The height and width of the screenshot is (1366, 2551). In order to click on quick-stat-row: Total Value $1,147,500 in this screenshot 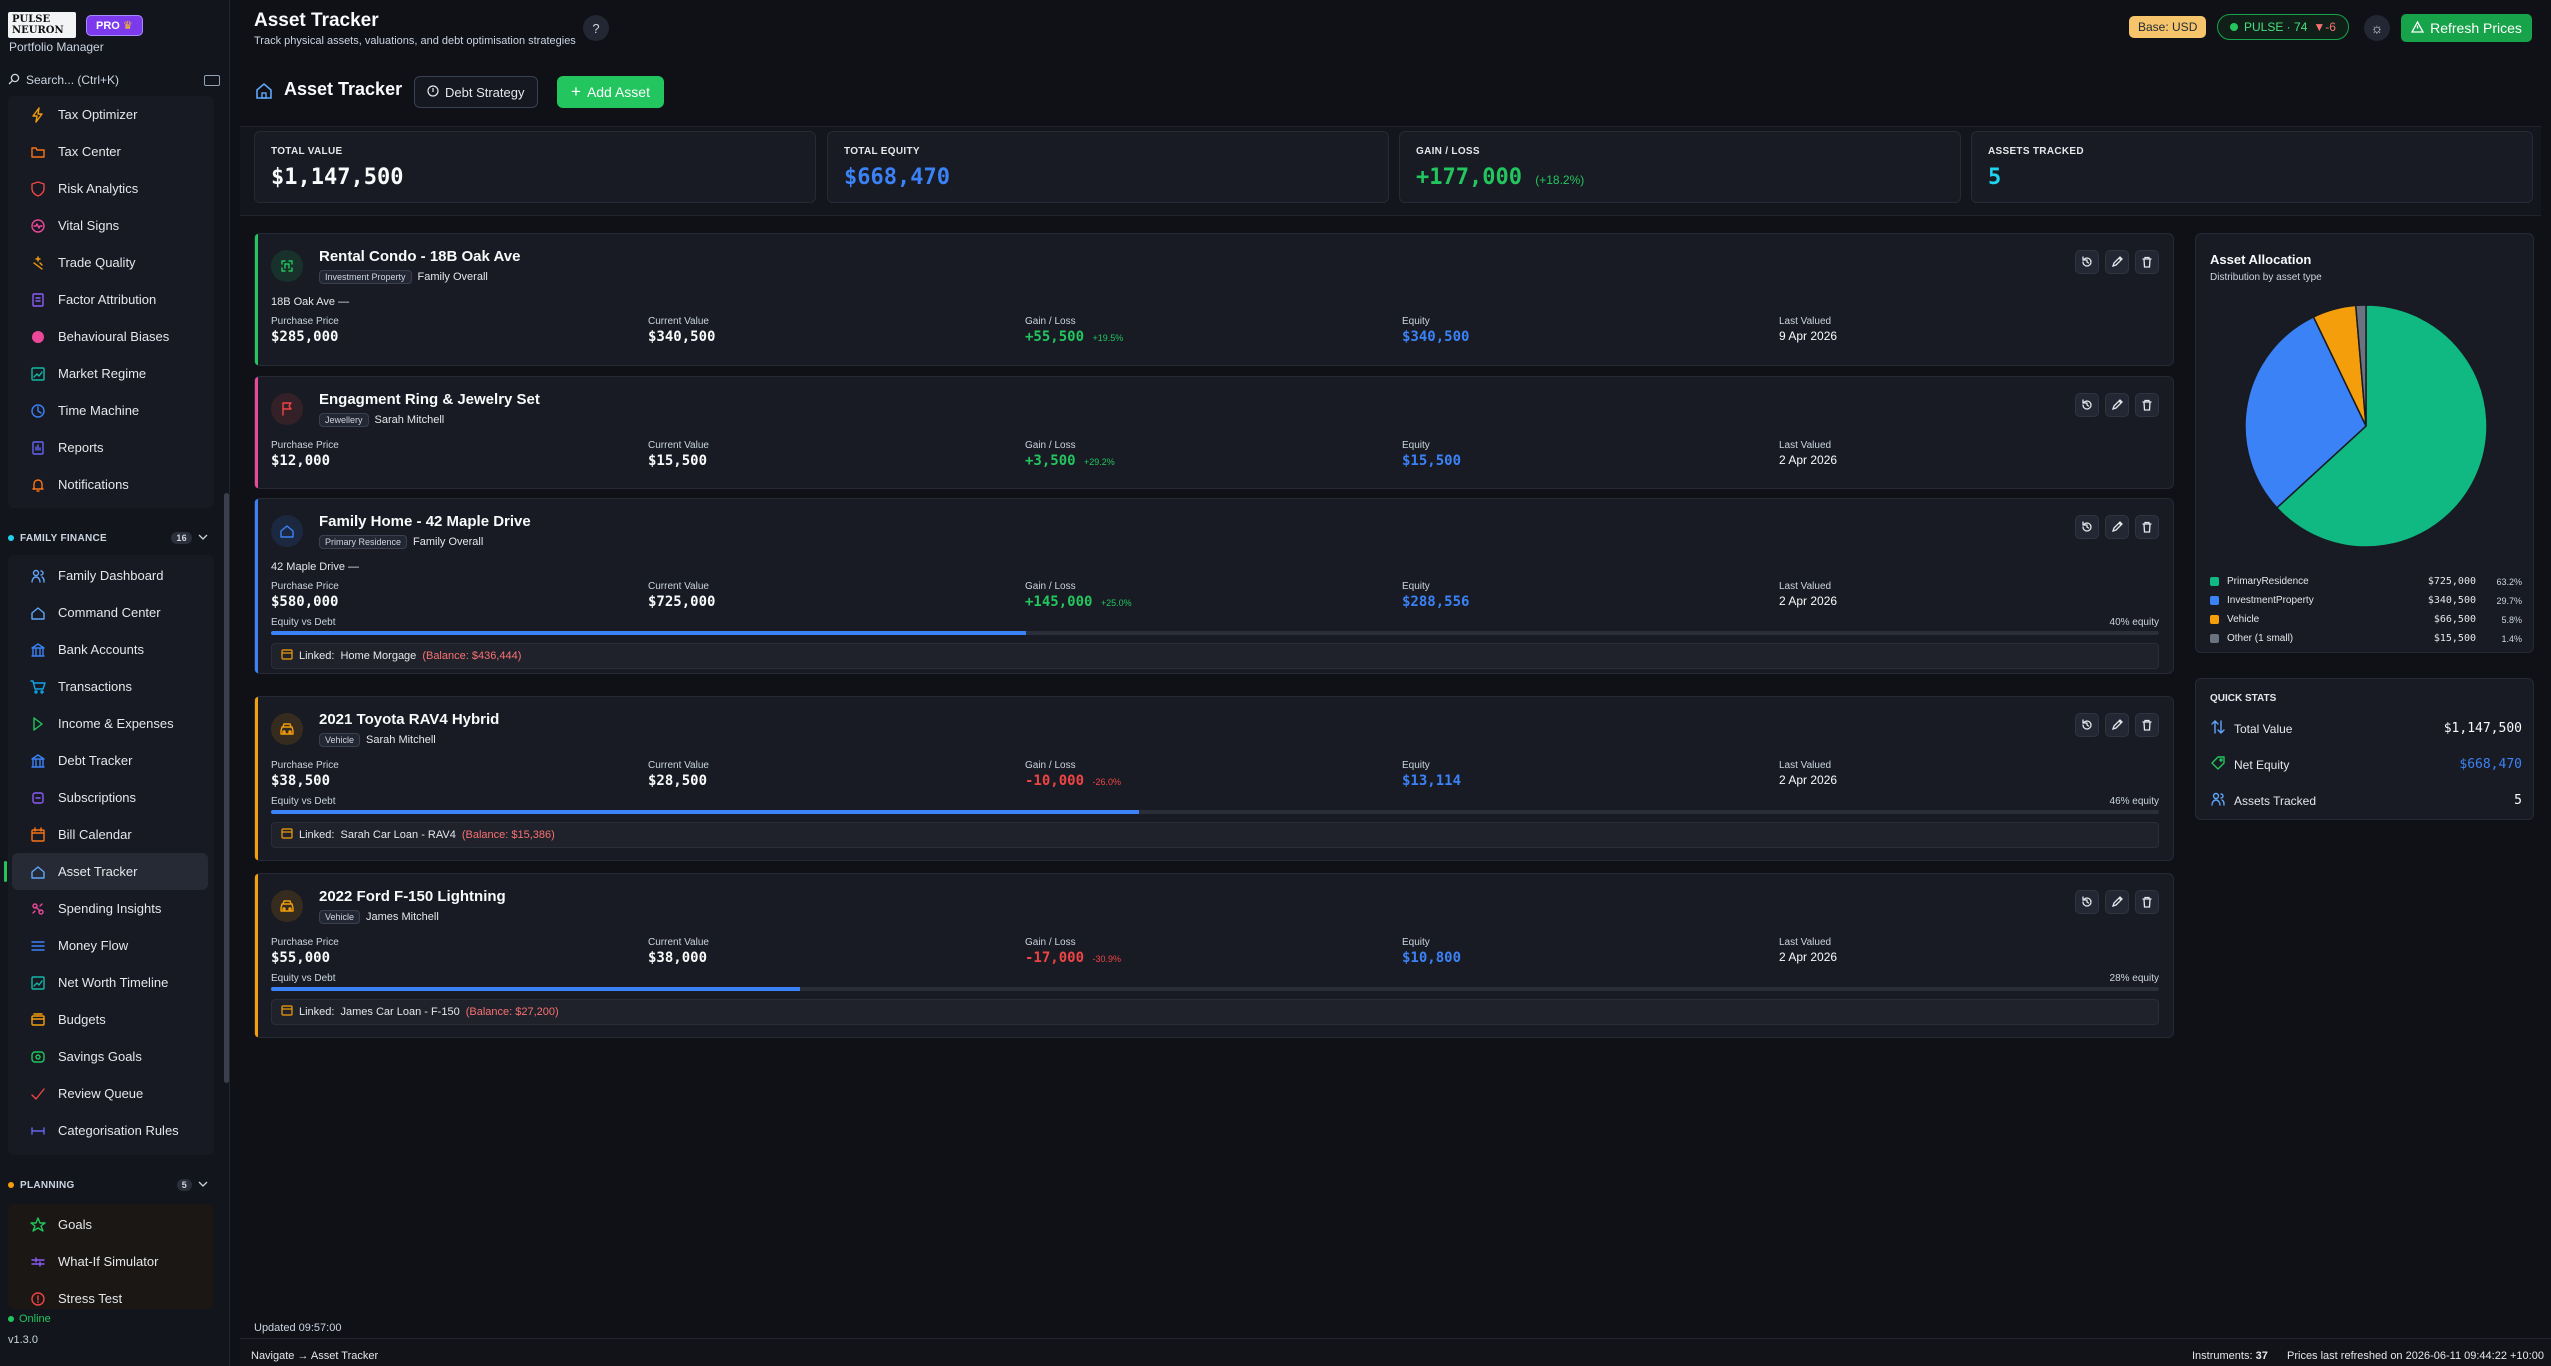, I will do `click(2366, 728)`.